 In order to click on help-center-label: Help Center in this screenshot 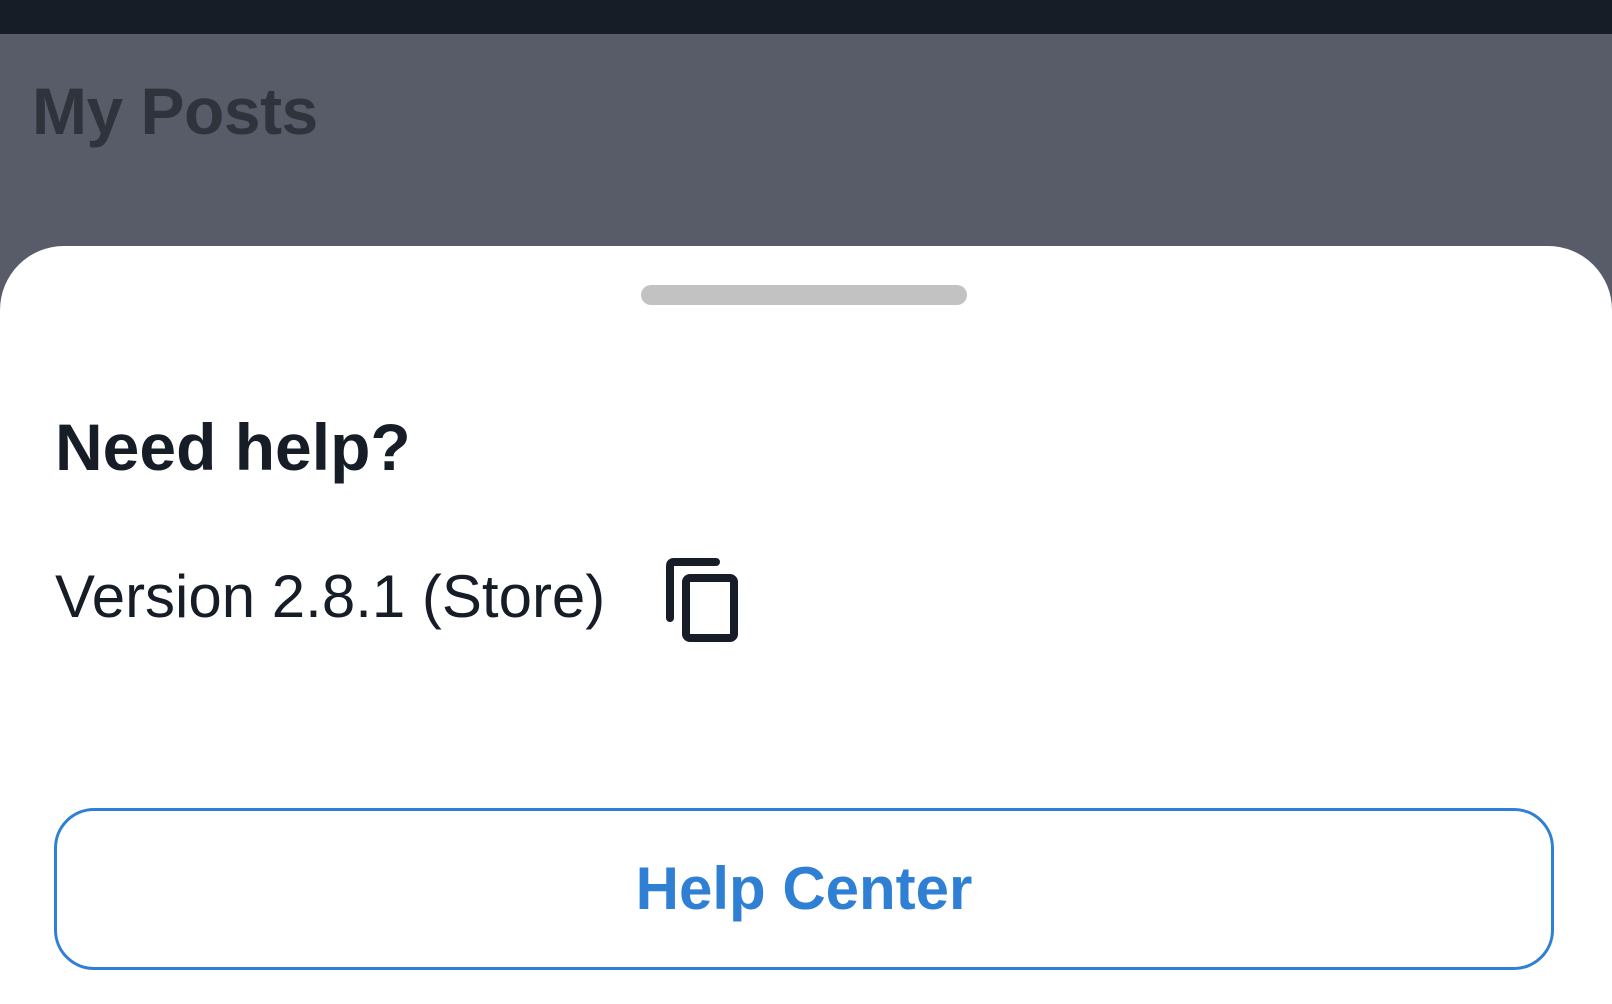, I will do `click(804, 888)`.